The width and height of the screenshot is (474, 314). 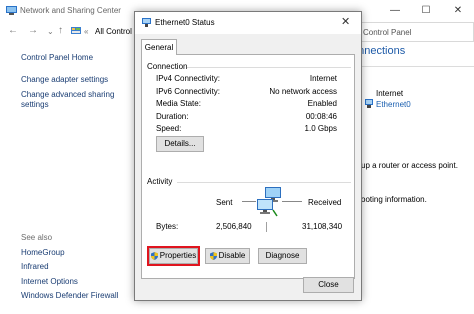 I want to click on diagnose-button: Diagnose, so click(x=282, y=256).